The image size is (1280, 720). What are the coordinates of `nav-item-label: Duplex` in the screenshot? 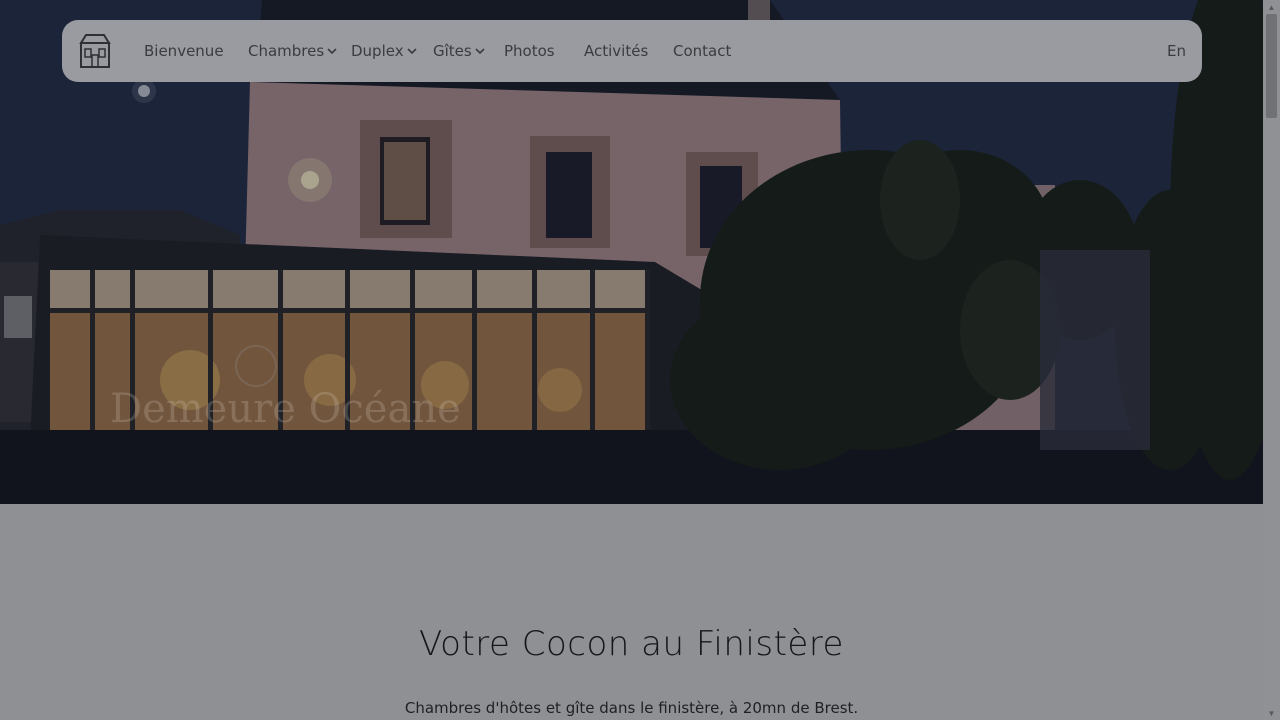 It's located at (377, 51).